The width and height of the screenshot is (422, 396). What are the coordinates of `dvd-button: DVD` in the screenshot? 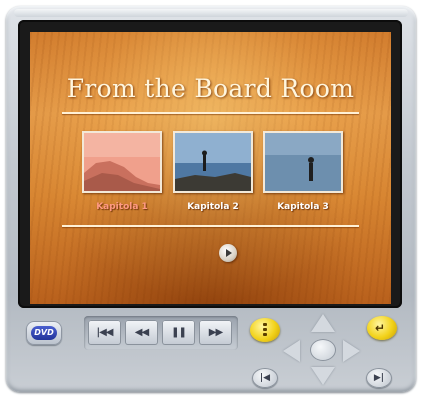 It's located at (44, 333).